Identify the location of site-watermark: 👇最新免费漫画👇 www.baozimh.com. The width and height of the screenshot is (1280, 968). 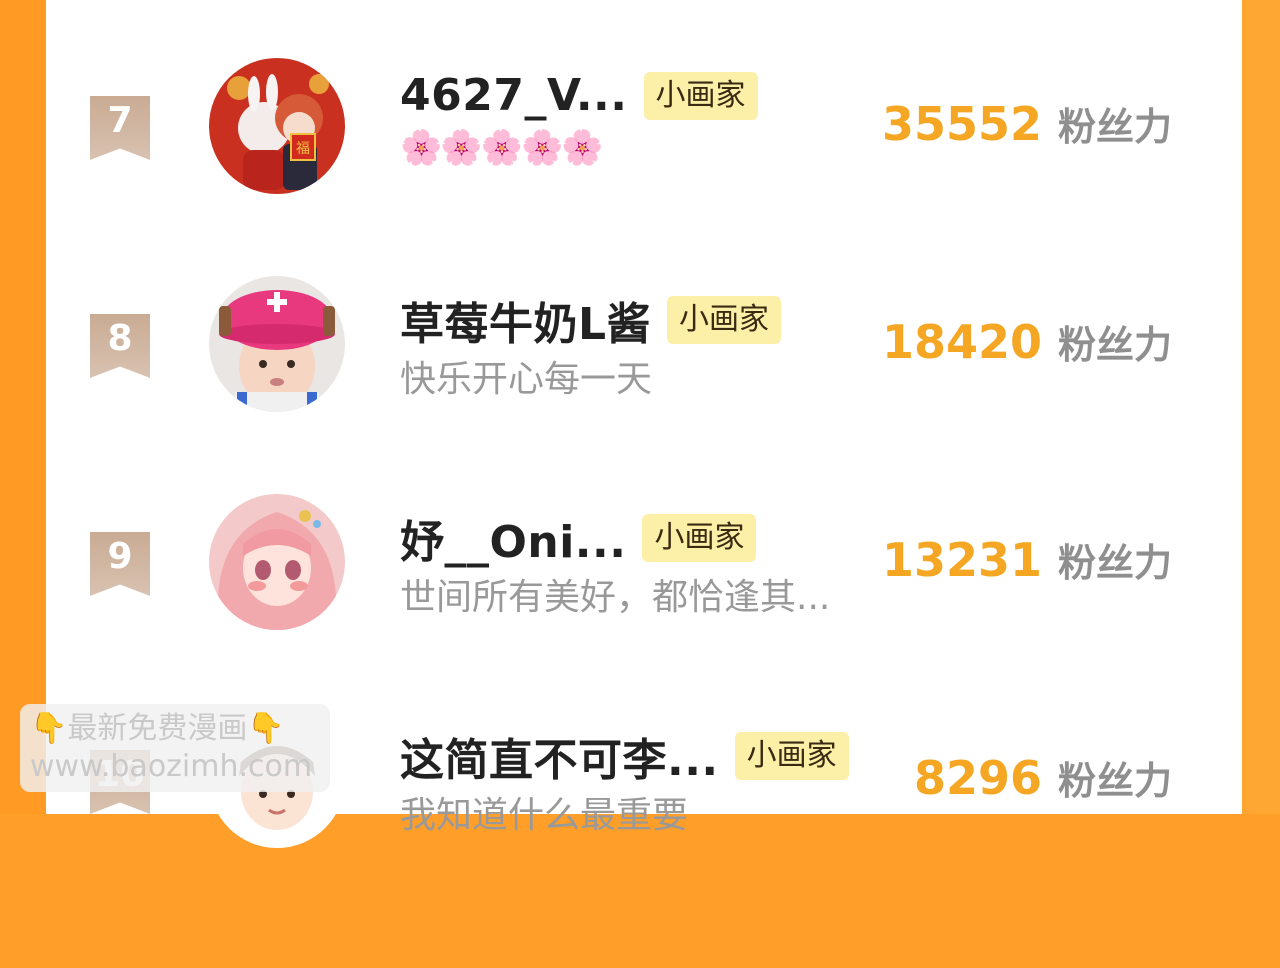
(175, 748).